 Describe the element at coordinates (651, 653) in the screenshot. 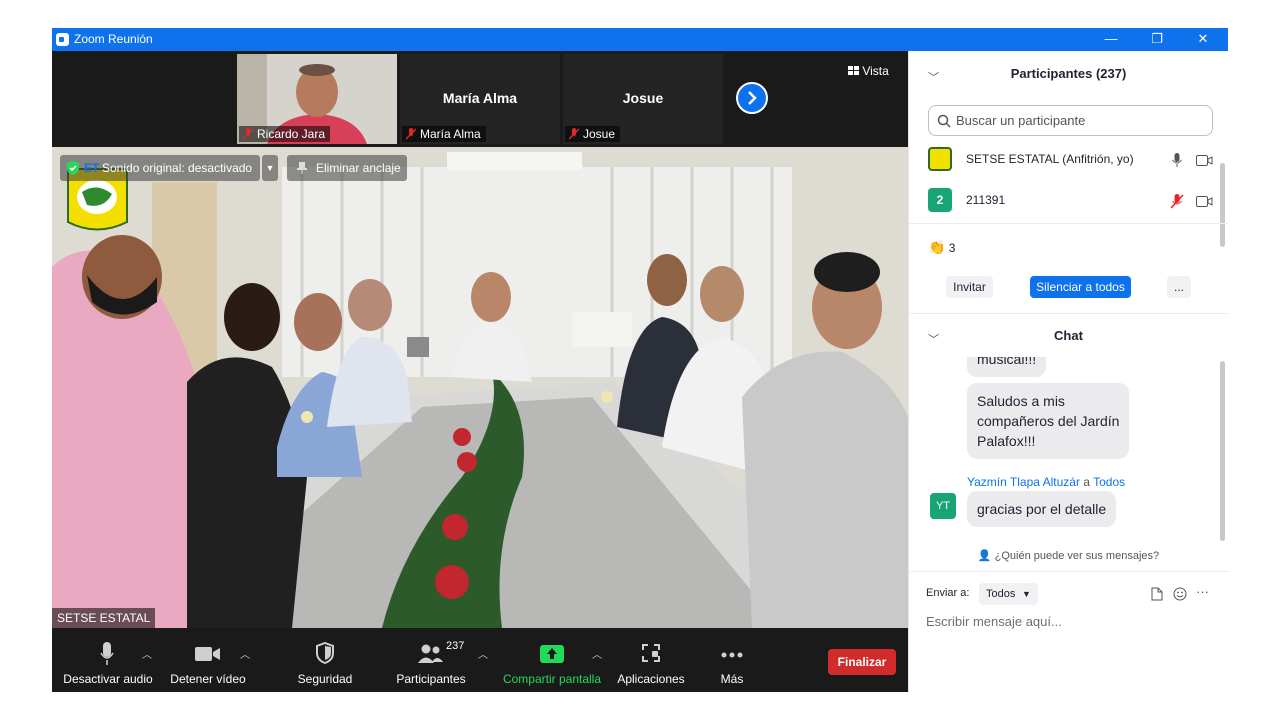

I see `apps-icon` at that location.